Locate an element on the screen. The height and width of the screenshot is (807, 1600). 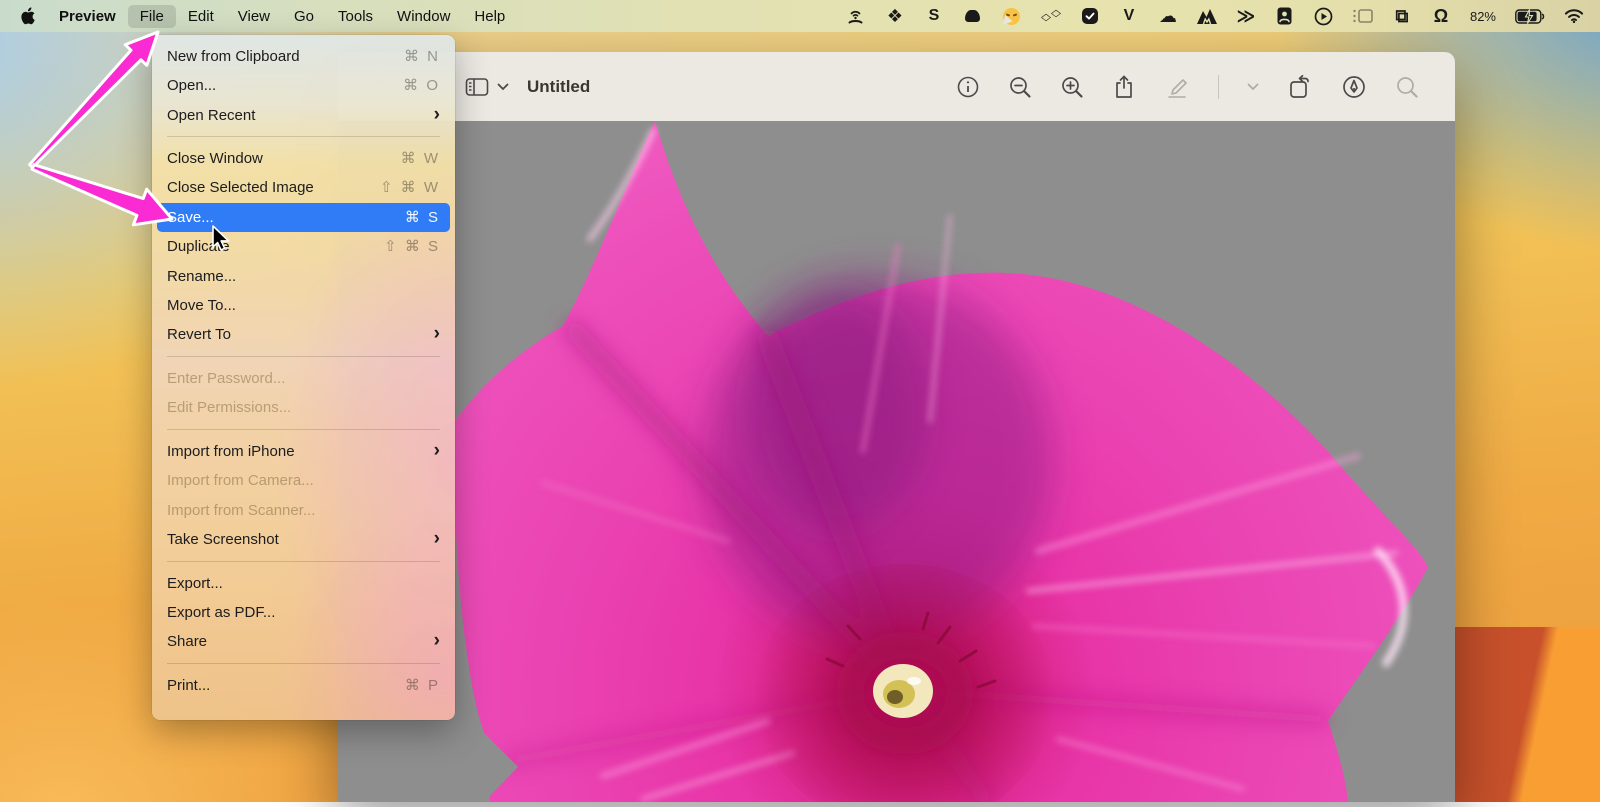
window-toolbar: Untitled is located at coordinates (896, 87).